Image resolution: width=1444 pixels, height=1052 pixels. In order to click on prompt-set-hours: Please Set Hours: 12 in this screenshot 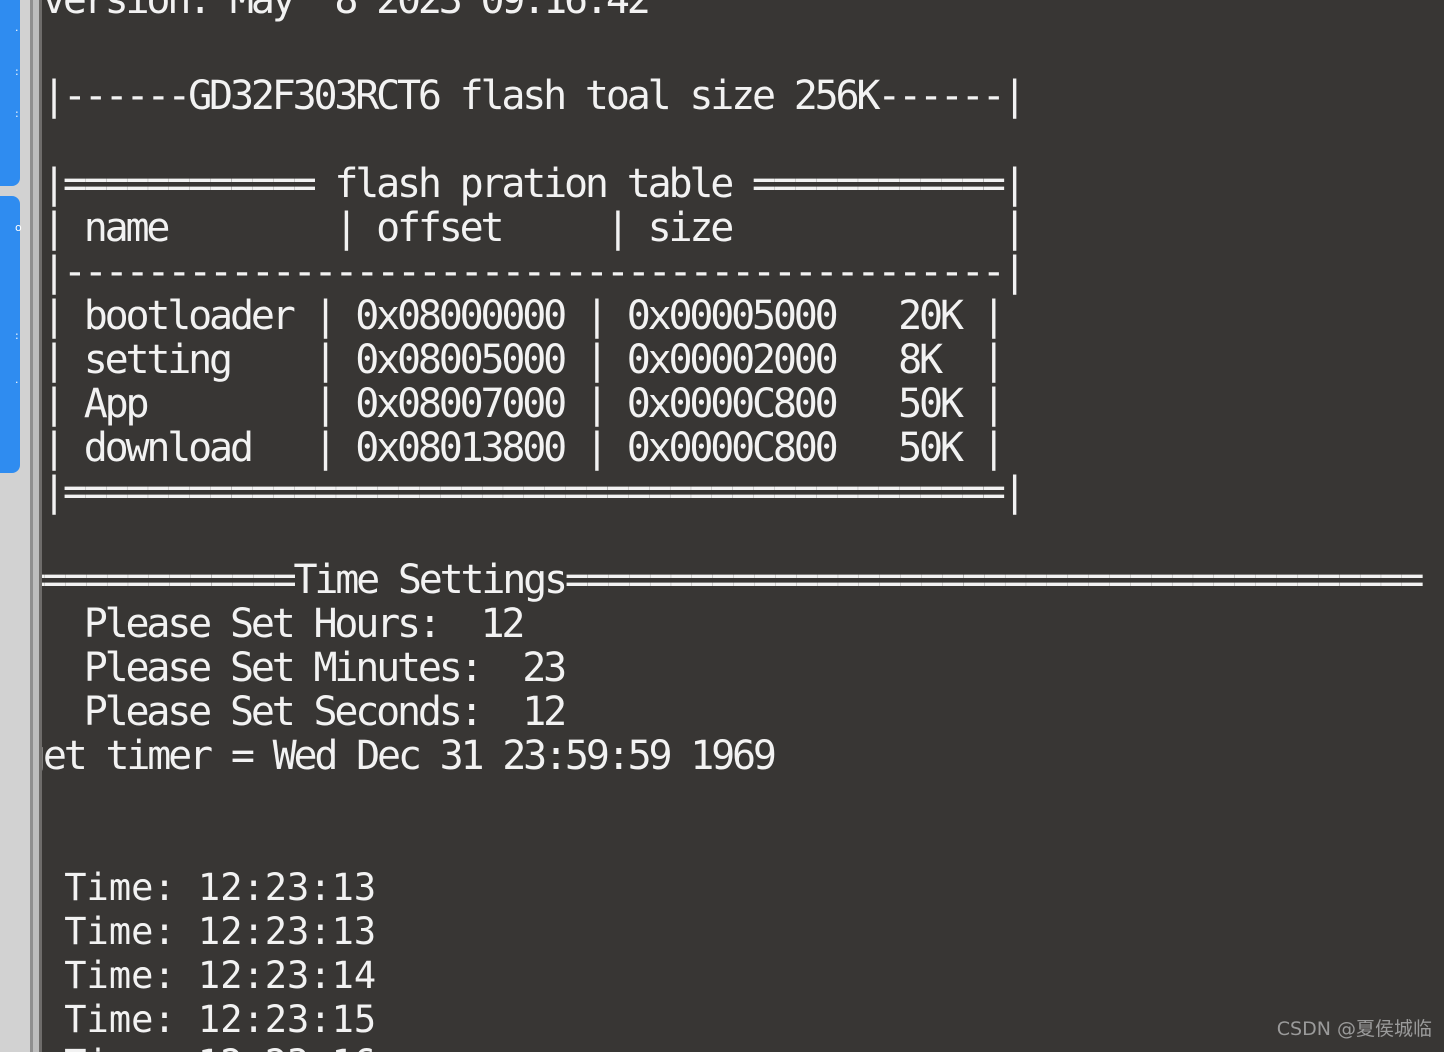, I will do `click(284, 624)`.